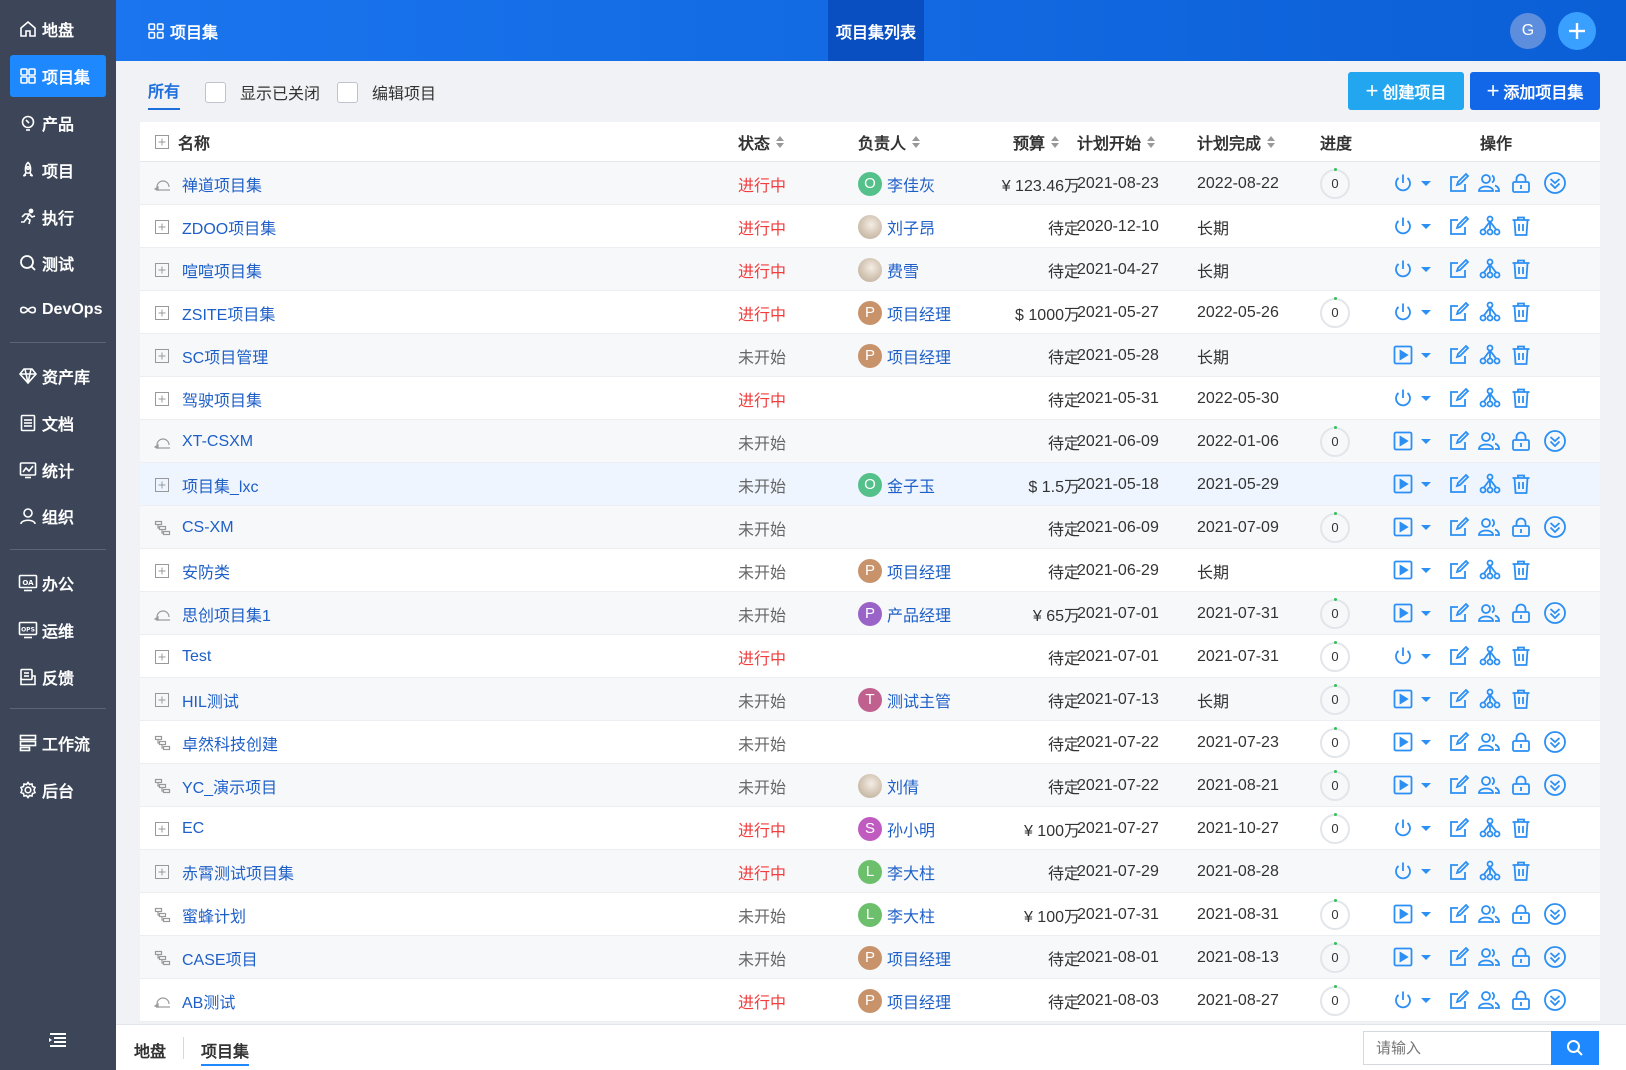  I want to click on row-name-link: 赤霄测试项目集, so click(238, 871).